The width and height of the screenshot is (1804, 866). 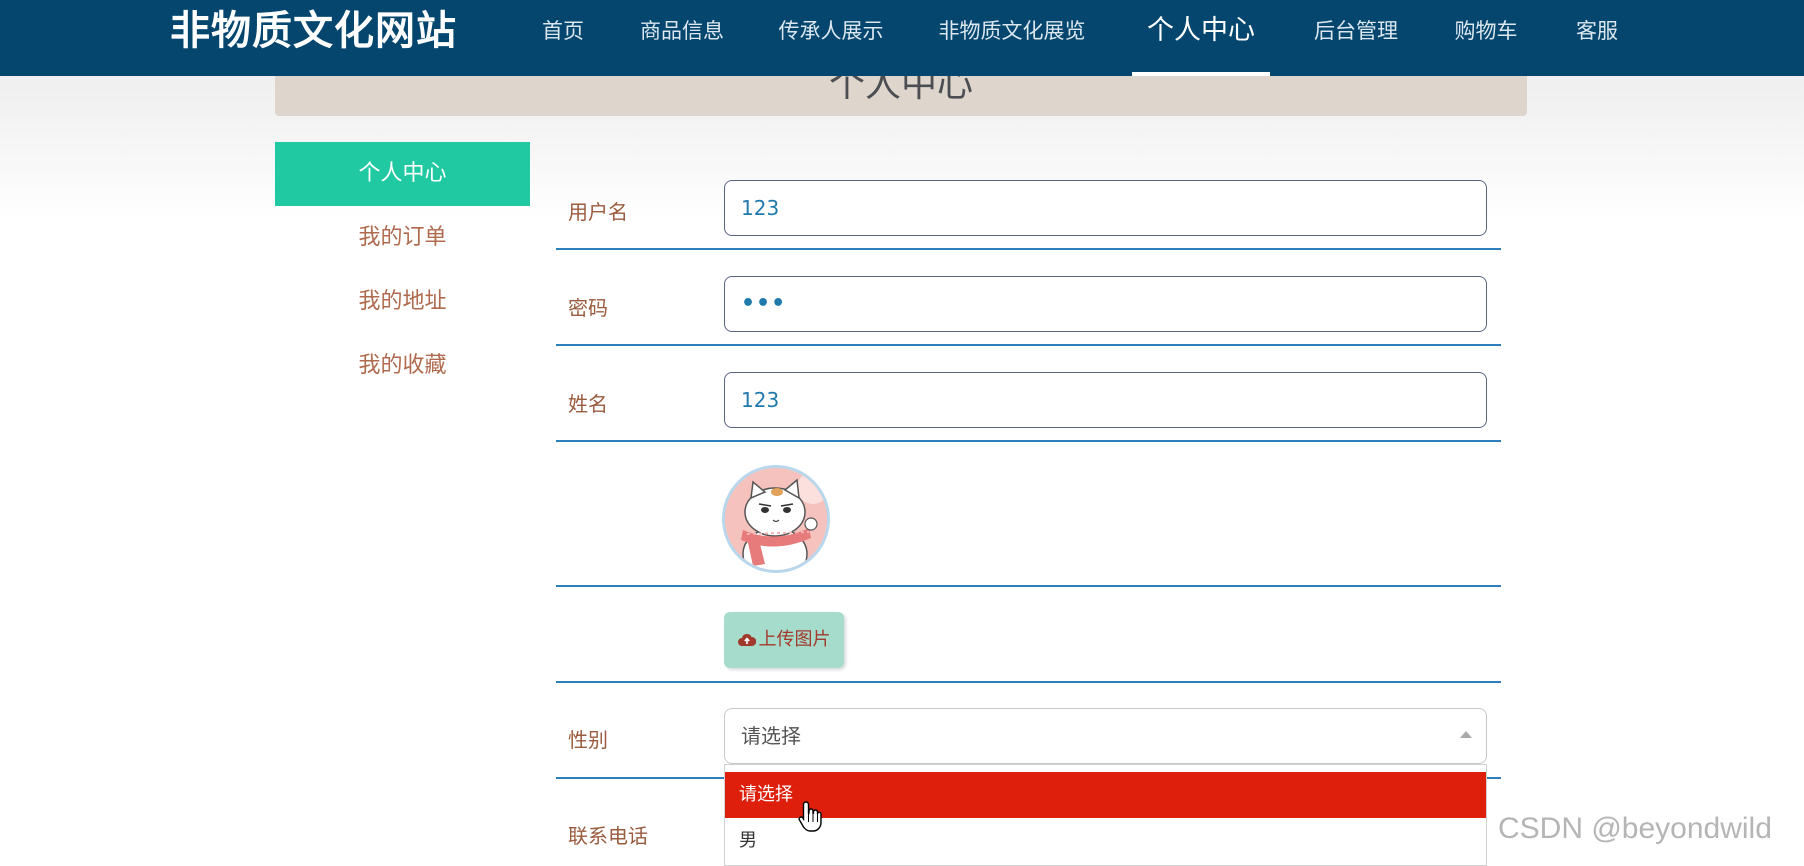 I want to click on cloud-upload-icon, so click(x=746, y=639).